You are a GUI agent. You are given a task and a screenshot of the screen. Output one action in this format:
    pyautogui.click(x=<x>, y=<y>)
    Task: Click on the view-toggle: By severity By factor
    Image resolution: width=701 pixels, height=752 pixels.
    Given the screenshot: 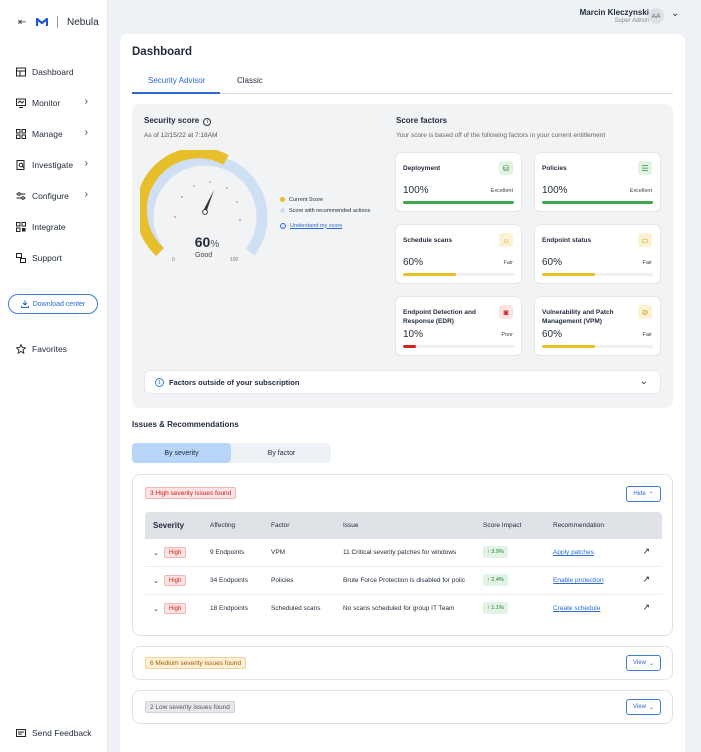 What is the action you would take?
    pyautogui.click(x=231, y=453)
    